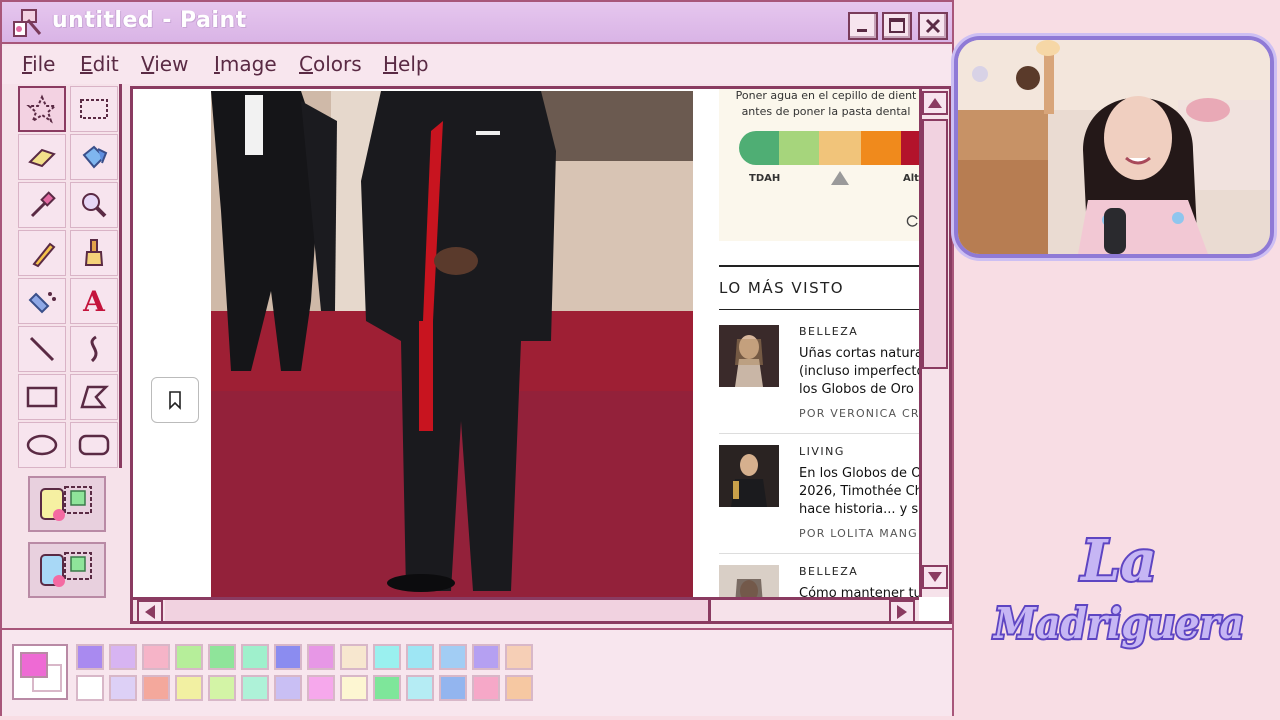 The height and width of the screenshot is (720, 1280). I want to click on tool-eraser, so click(42, 157).